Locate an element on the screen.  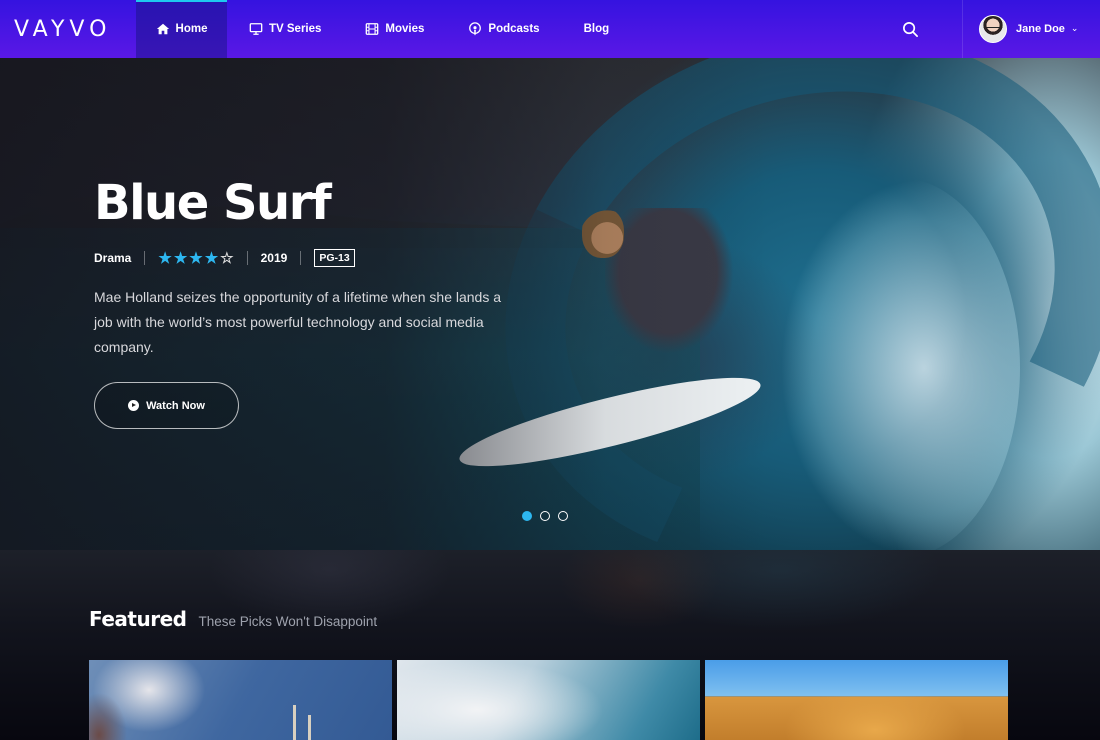
hero-title: Blue Surf is located at coordinates (213, 203).